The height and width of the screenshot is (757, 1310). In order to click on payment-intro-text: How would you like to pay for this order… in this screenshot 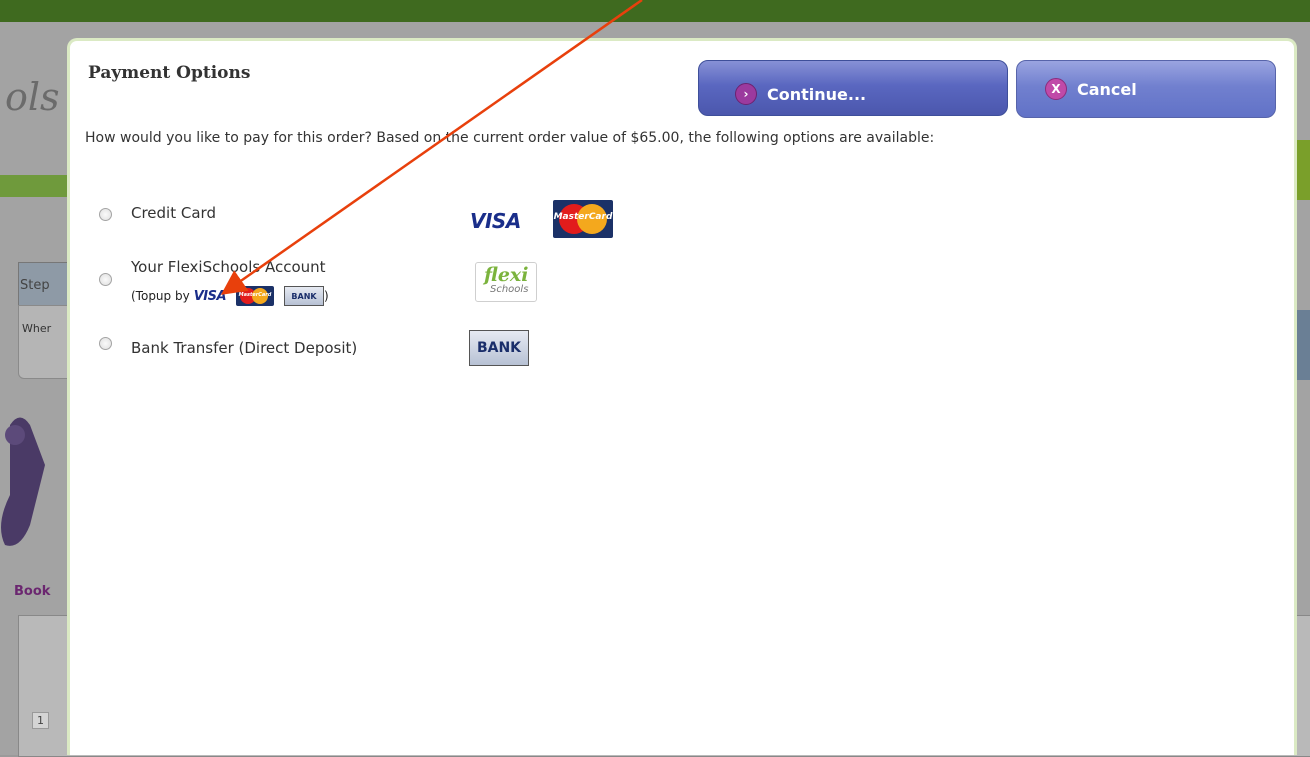, I will do `click(510, 138)`.